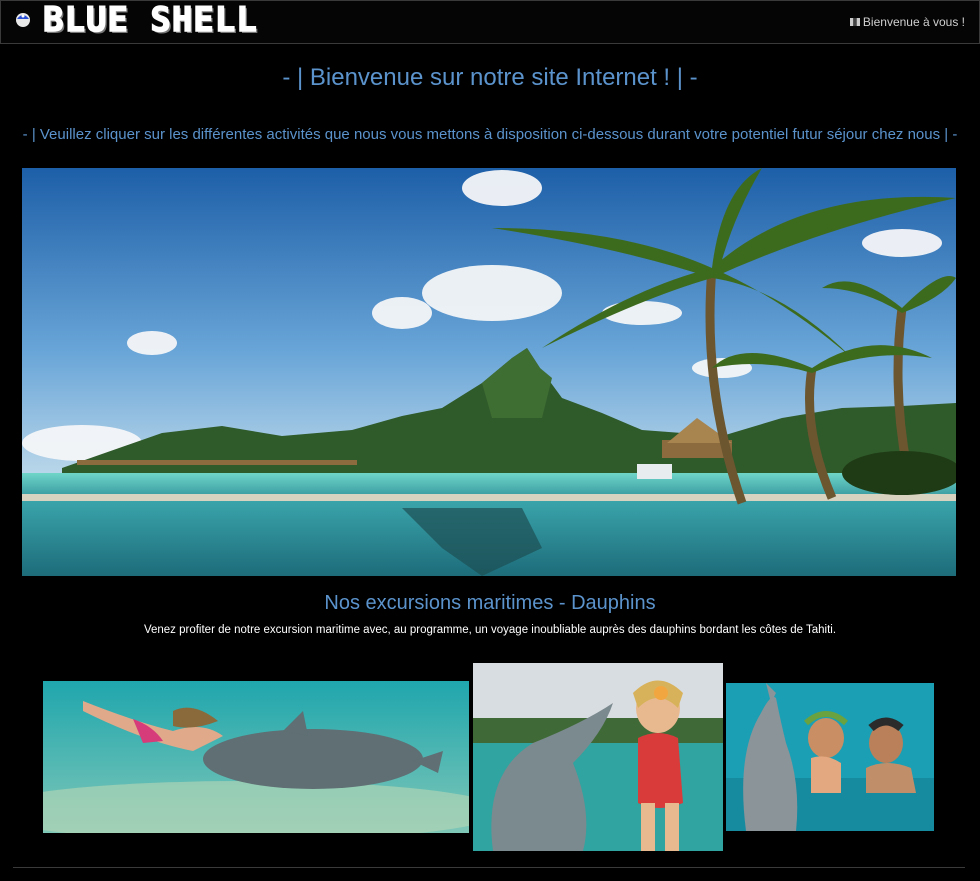  Describe the element at coordinates (854, 22) in the screenshot. I see `flag-icon` at that location.